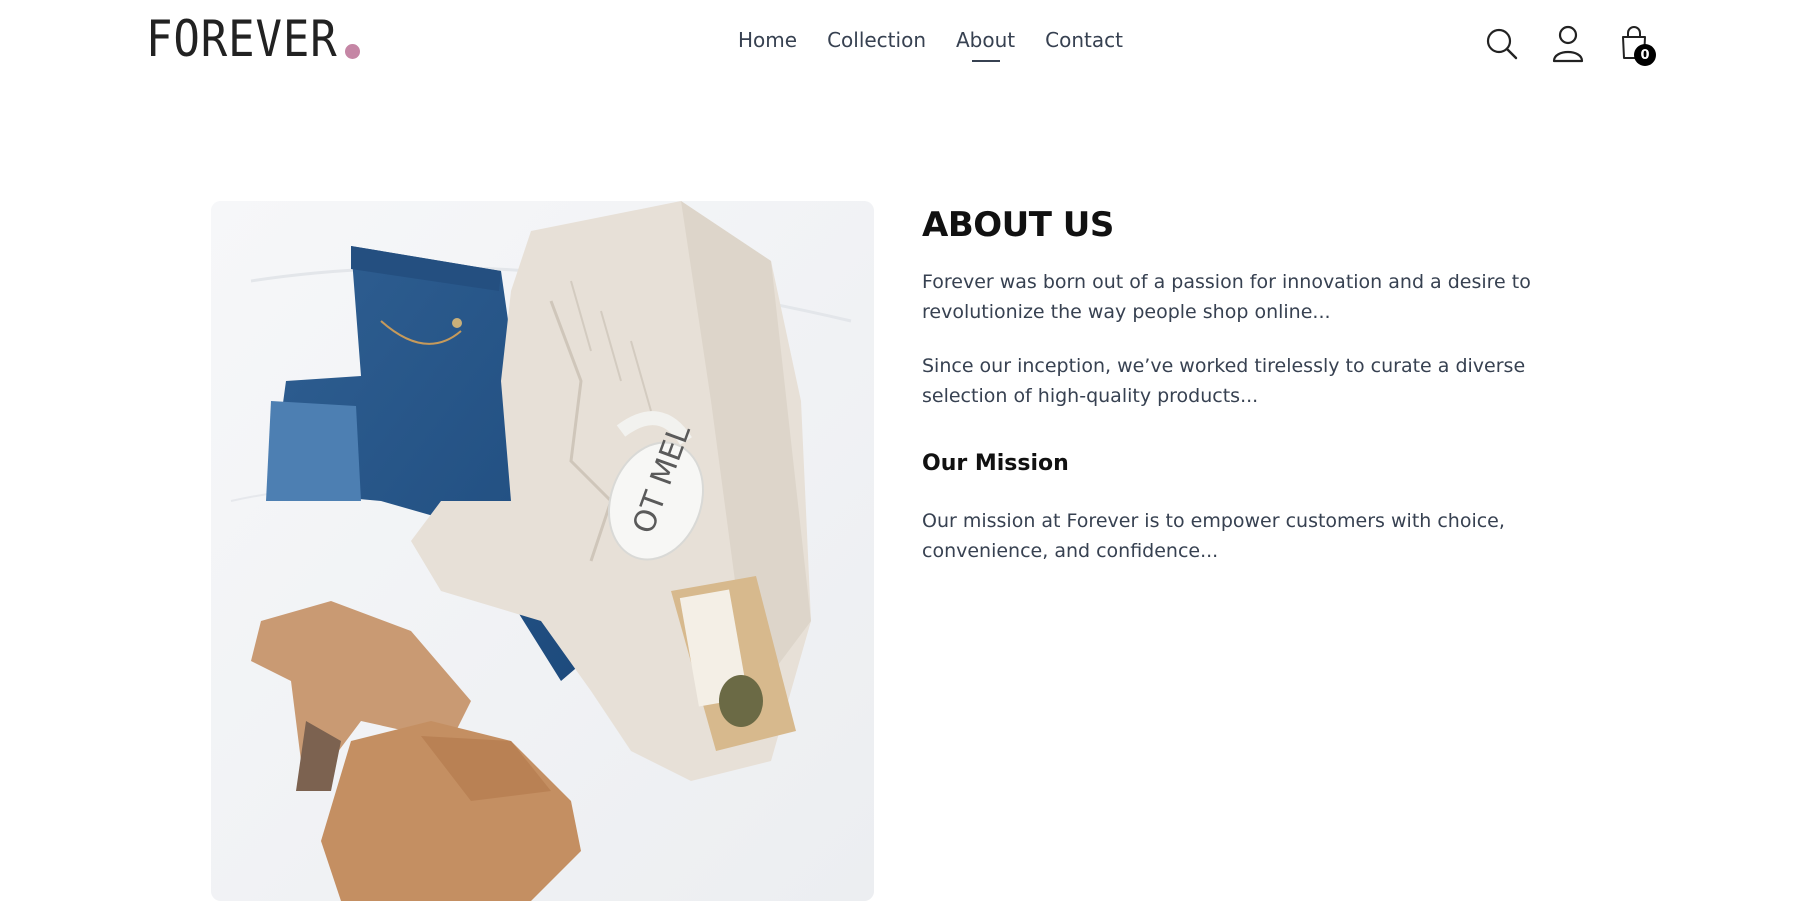 The width and height of the screenshot is (1804, 901). Describe the element at coordinates (876, 40) in the screenshot. I see `nav-link-collection: Collection` at that location.